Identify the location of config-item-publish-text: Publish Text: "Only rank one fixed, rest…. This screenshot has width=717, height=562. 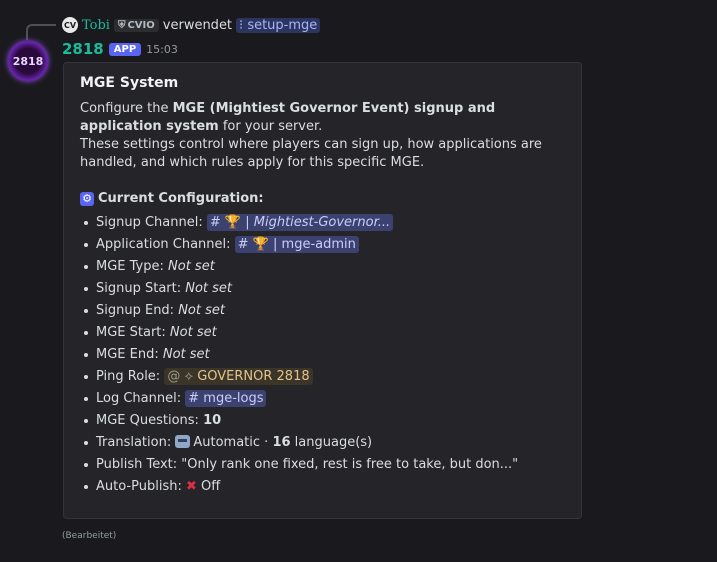
(322, 465).